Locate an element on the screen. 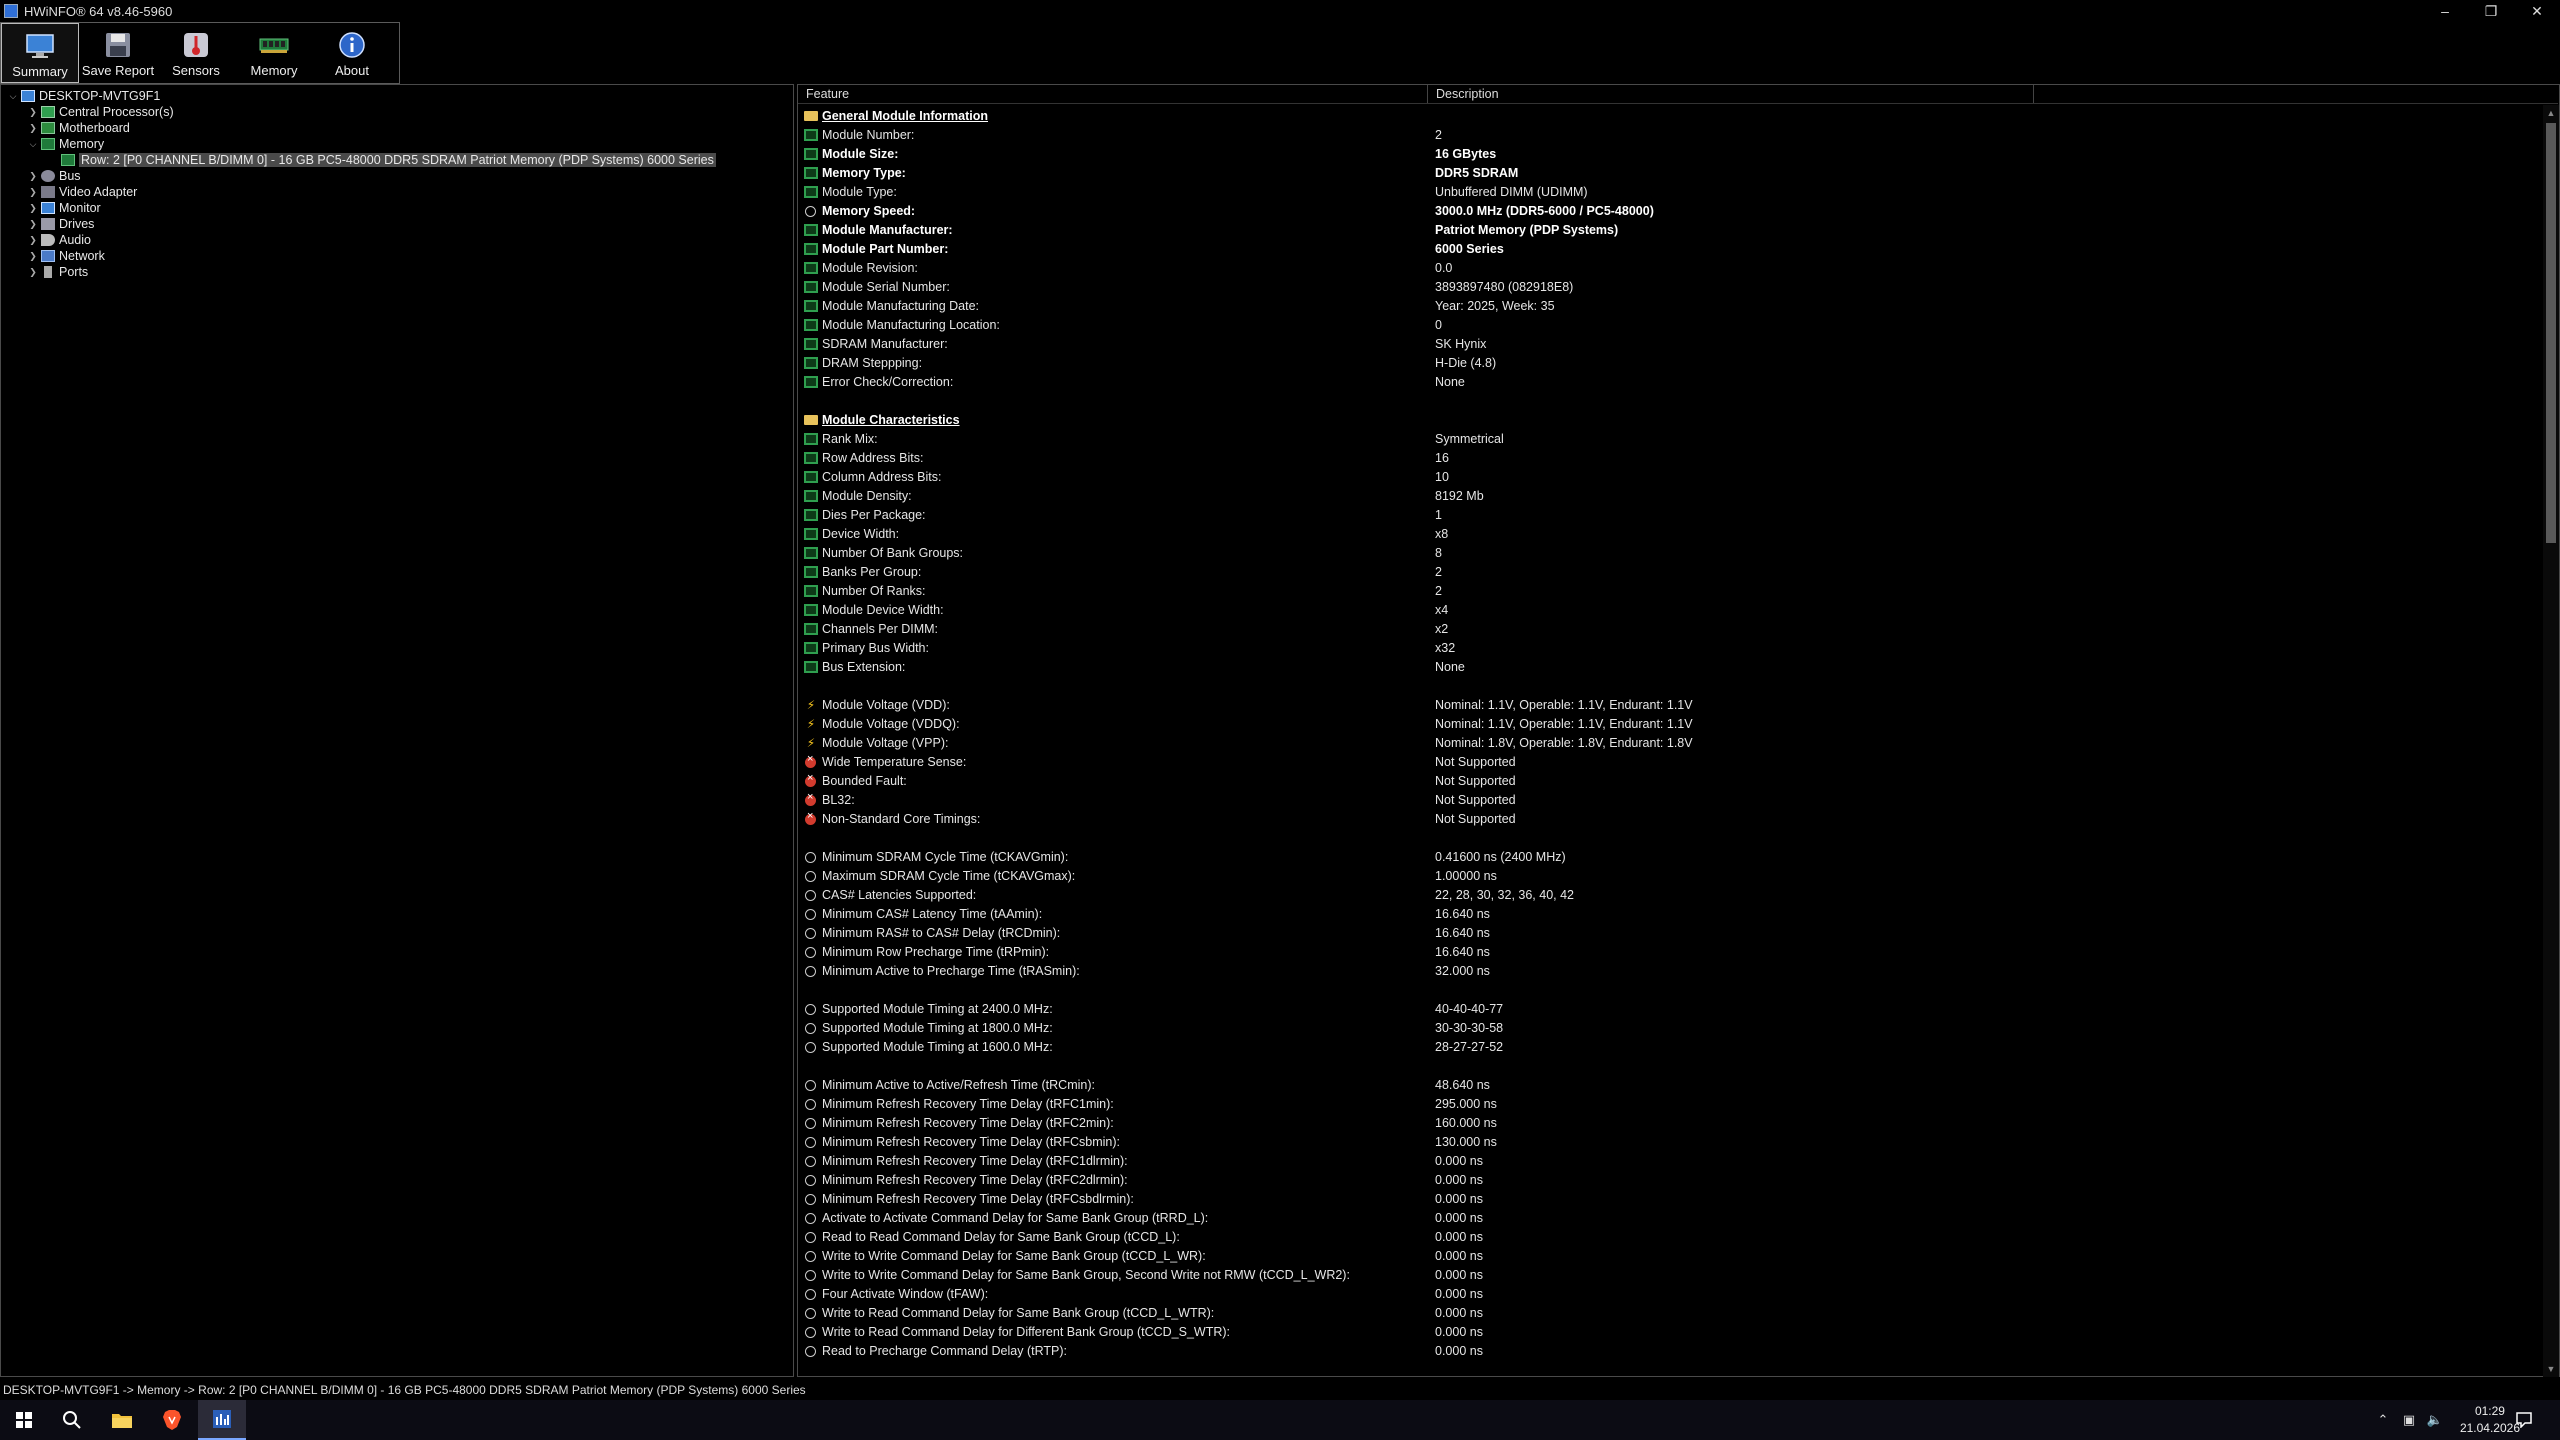  search-button is located at coordinates (72, 1420).